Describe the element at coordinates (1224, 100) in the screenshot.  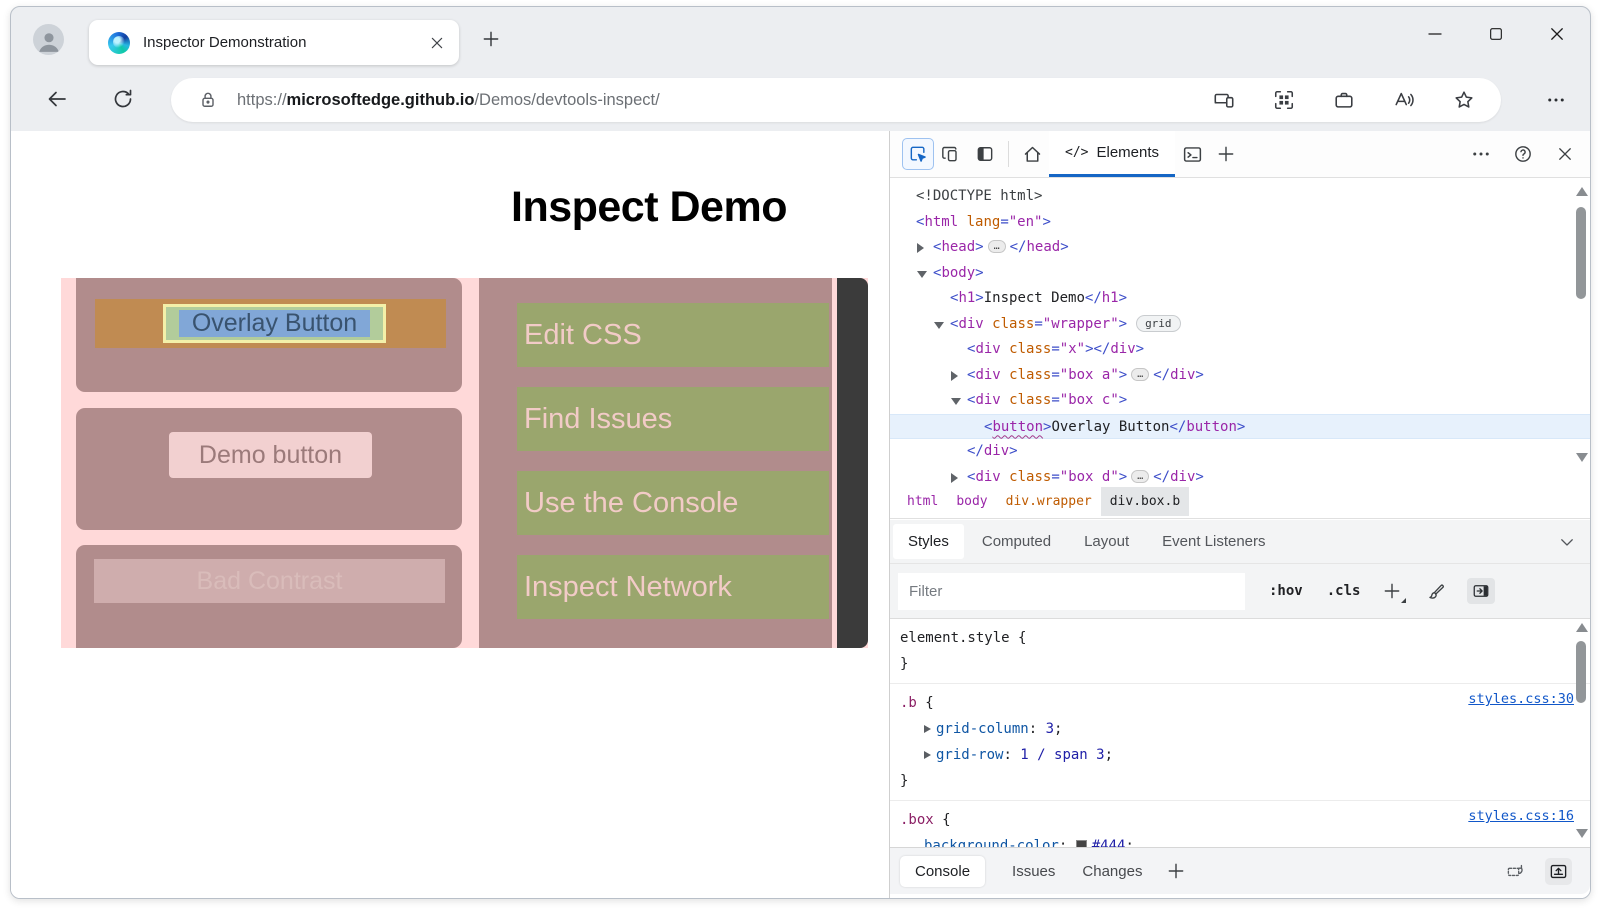
I see `send-to-devices-icon` at that location.